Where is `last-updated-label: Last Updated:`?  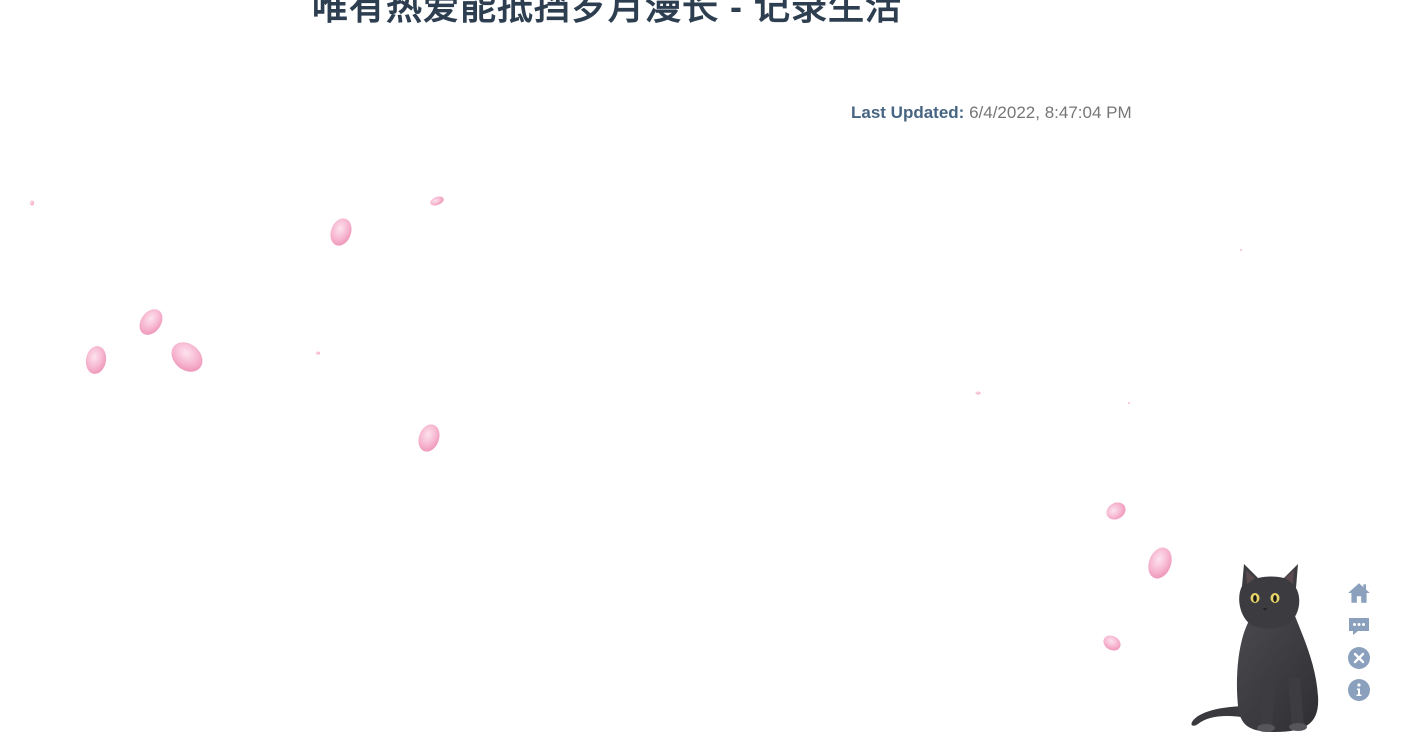 last-updated-label: Last Updated: is located at coordinates (908, 112).